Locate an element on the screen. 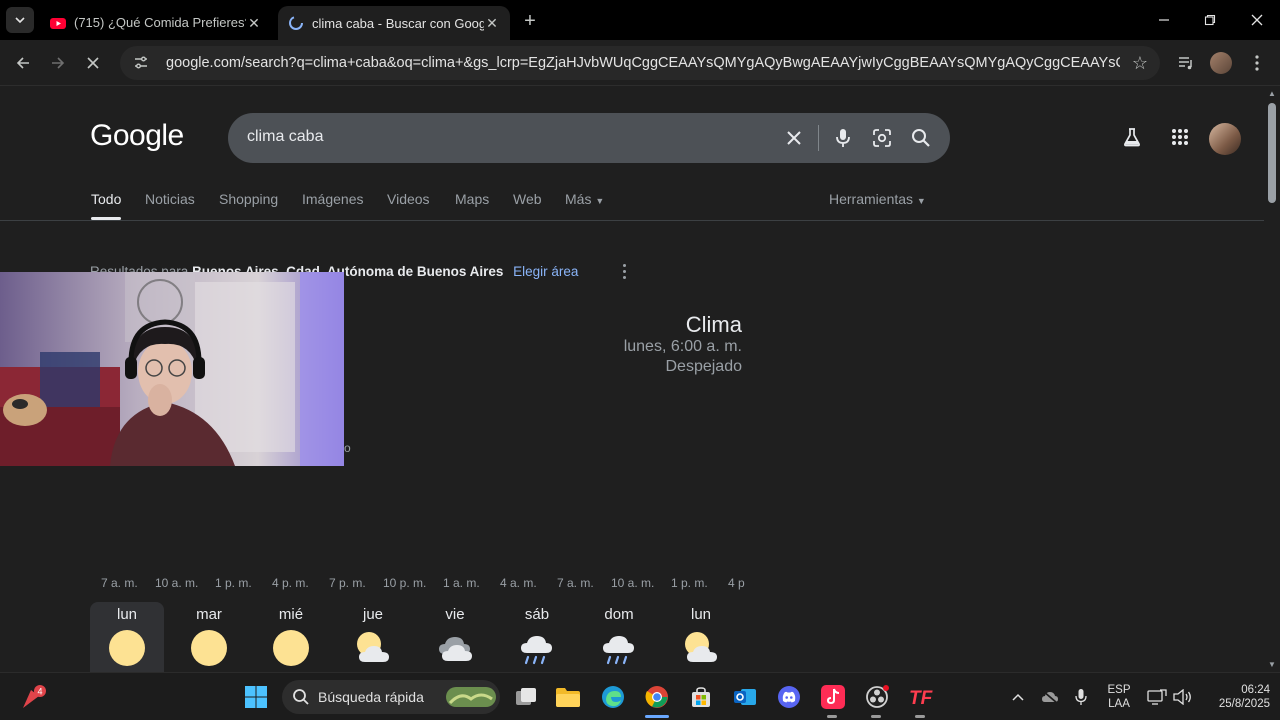 This screenshot has height=720, width=1280. lens-search-button is located at coordinates (882, 138).